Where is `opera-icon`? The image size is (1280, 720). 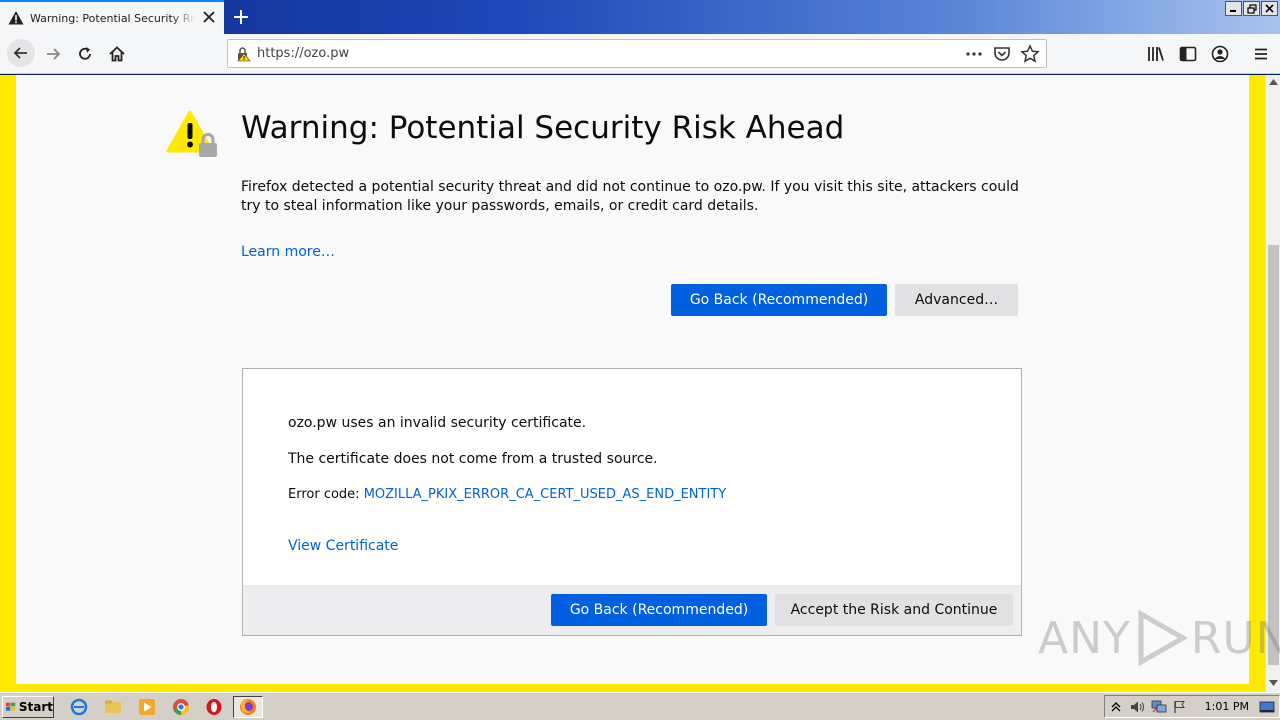 opera-icon is located at coordinates (214, 707).